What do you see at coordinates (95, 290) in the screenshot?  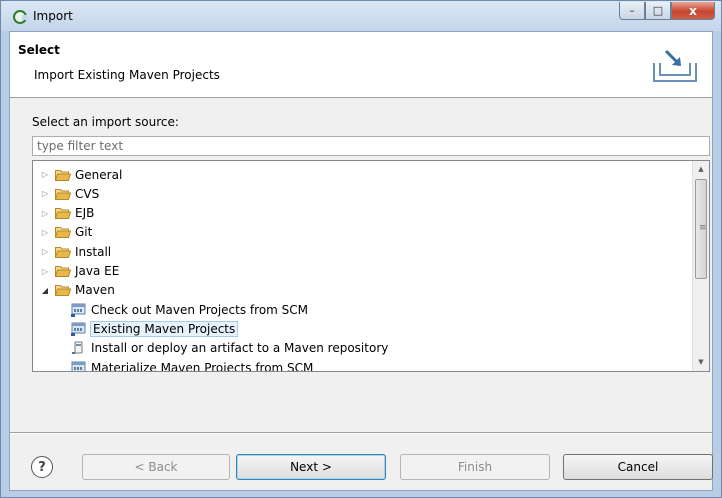 I see `tree-item-label: Maven` at bounding box center [95, 290].